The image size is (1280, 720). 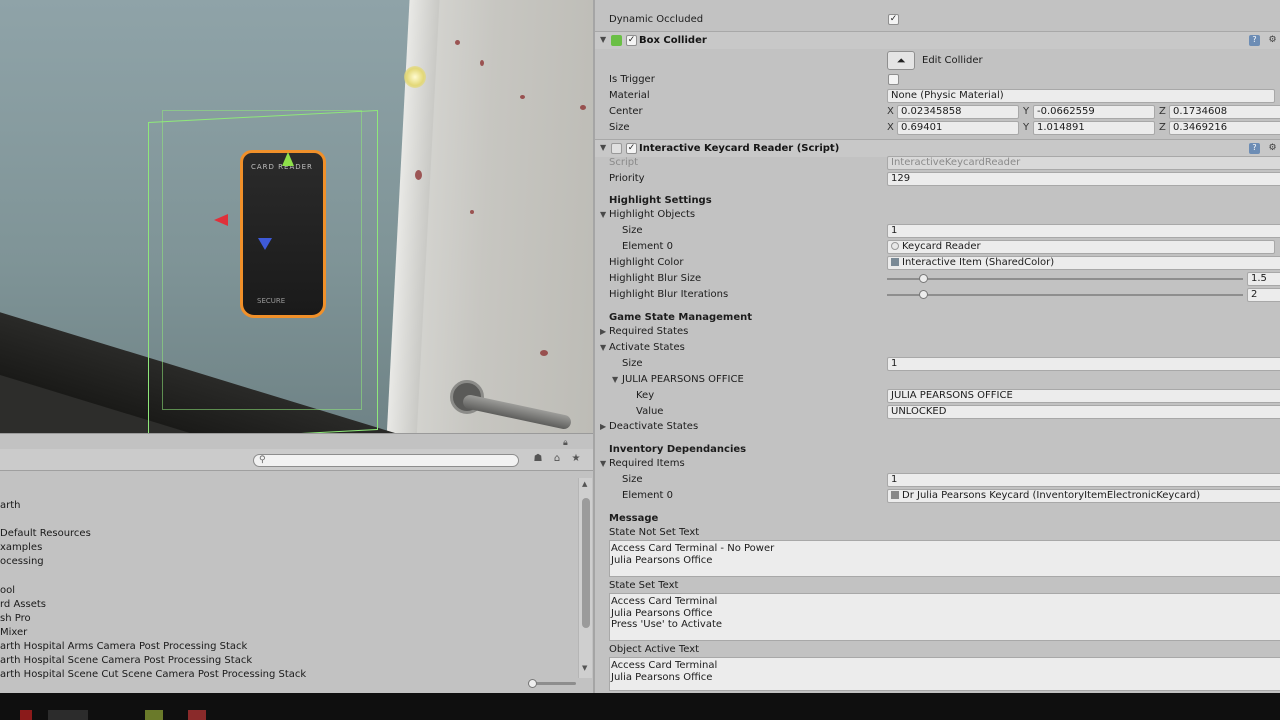 What do you see at coordinates (893, 79) in the screenshot?
I see `is-trigger-checkbox` at bounding box center [893, 79].